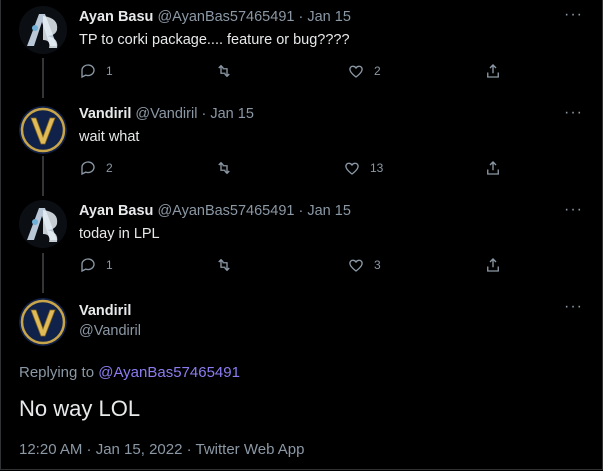 The width and height of the screenshot is (603, 471). Describe the element at coordinates (96, 168) in the screenshot. I see `reply-button: 2` at that location.